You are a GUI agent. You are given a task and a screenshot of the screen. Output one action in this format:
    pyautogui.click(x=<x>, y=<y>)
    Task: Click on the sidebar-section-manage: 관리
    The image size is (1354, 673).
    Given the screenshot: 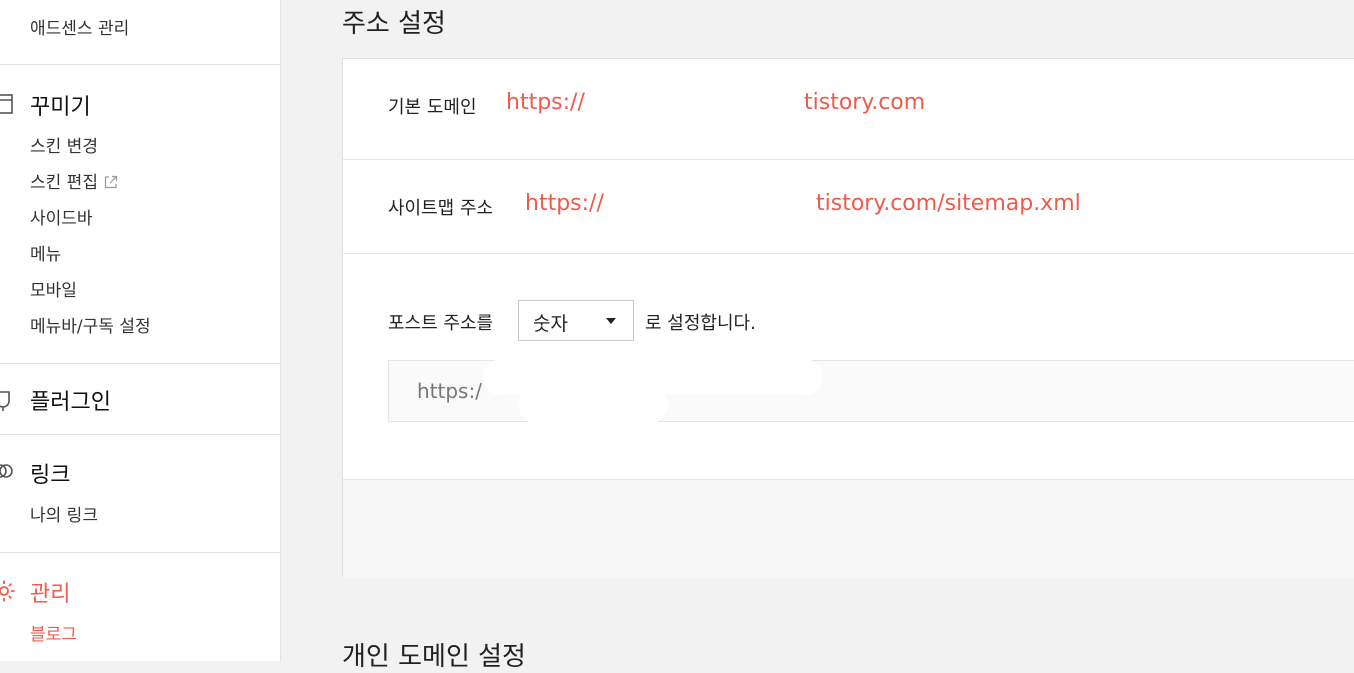 What is the action you would take?
    pyautogui.click(x=50, y=592)
    